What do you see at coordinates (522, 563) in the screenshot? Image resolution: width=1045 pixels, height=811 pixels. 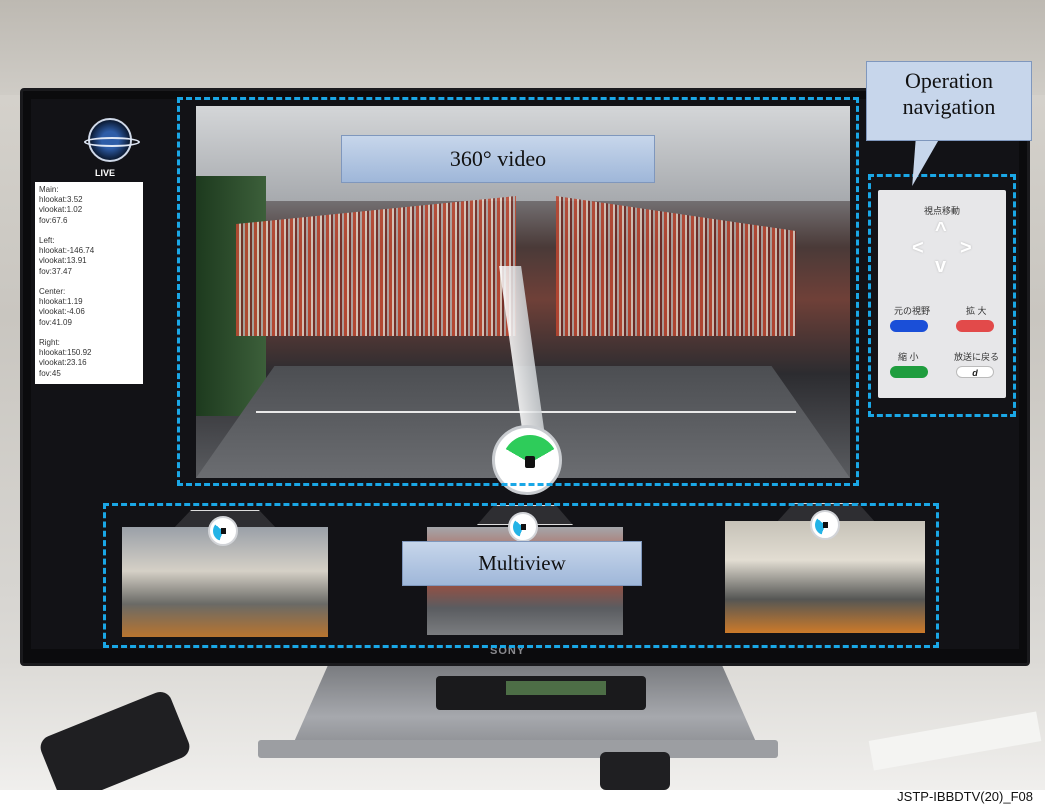 I see `multiview-label: Multiview` at bounding box center [522, 563].